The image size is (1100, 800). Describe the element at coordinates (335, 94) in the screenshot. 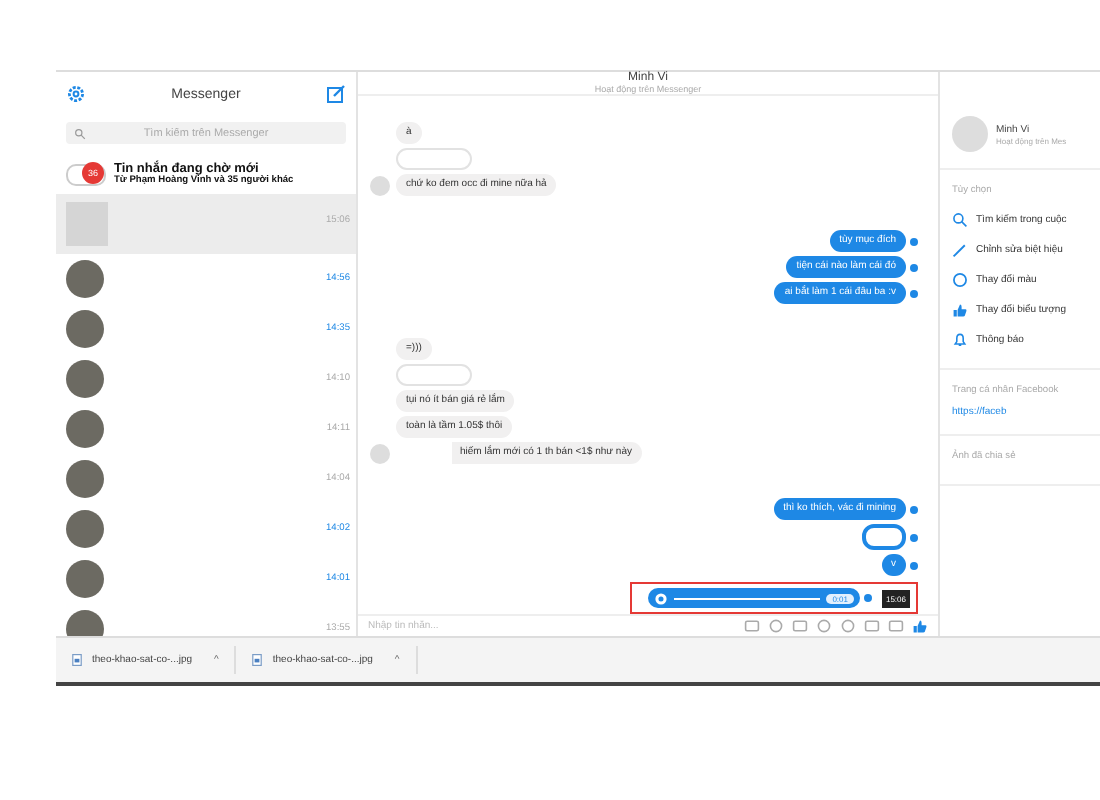

I see `compose-icon` at that location.